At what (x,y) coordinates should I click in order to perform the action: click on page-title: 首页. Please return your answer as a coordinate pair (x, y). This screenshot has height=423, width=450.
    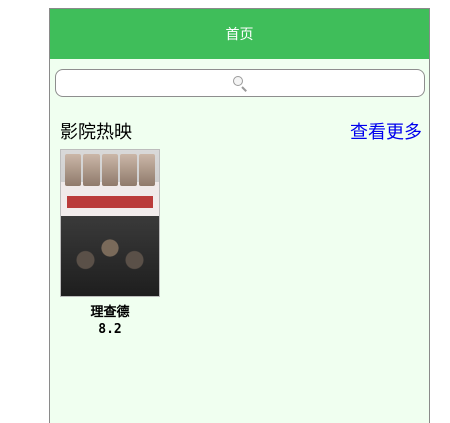
    Looking at the image, I should click on (239, 35).